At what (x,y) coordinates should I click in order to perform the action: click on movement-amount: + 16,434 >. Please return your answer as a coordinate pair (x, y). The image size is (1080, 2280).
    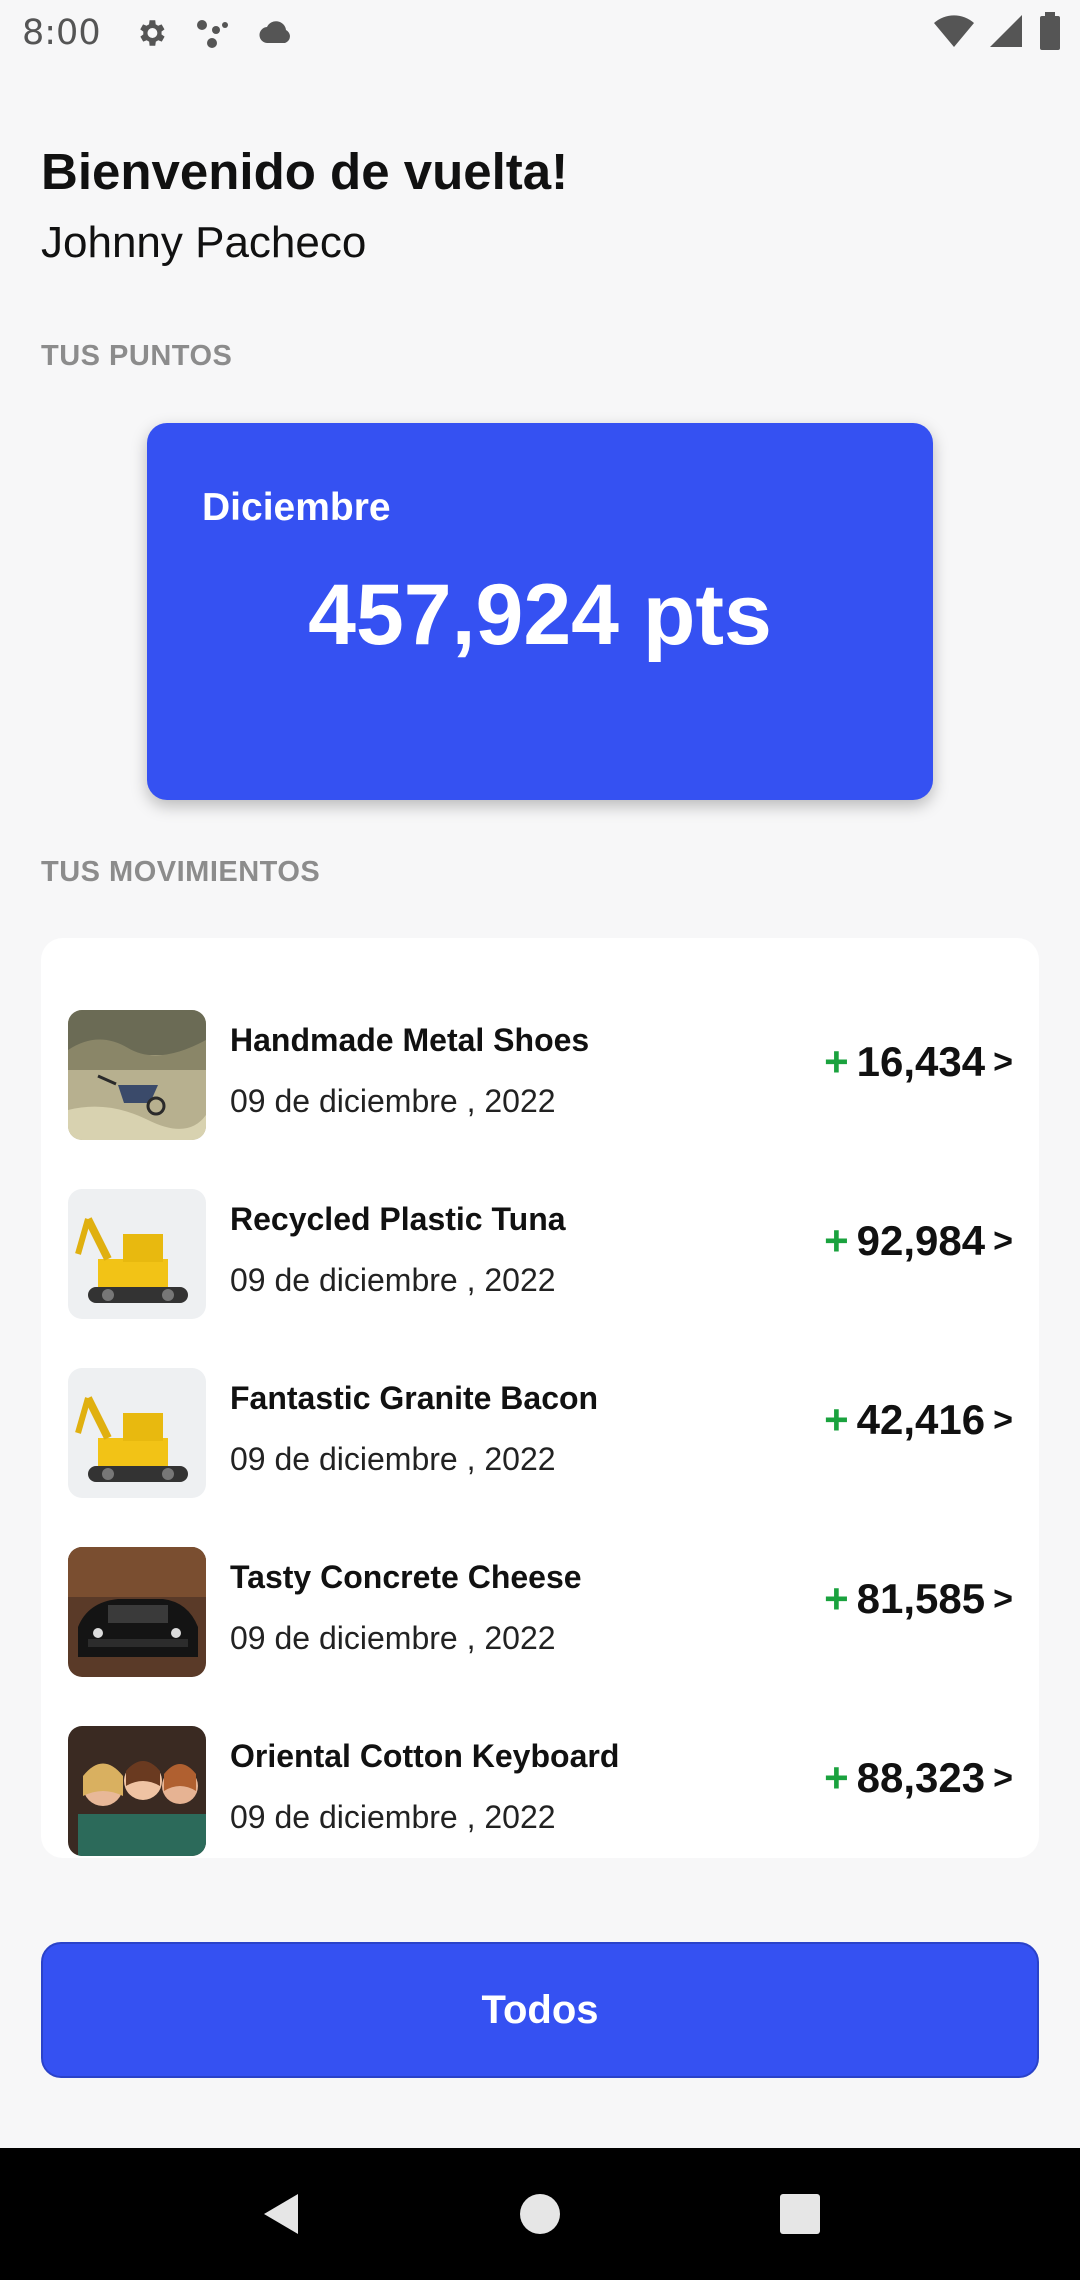
    Looking at the image, I should click on (918, 1062).